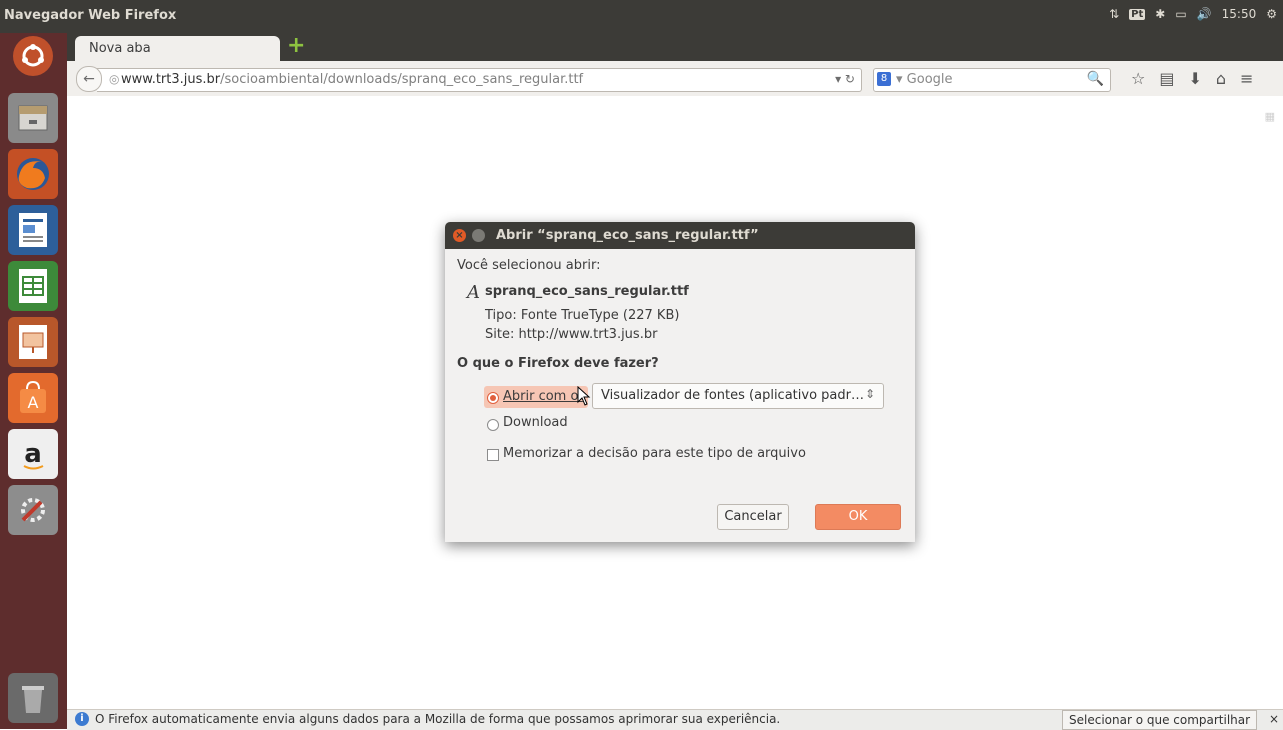 The height and width of the screenshot is (730, 1283). What do you see at coordinates (529, 265) in the screenshot?
I see `dialog-intro: Você selecionou abrir:` at bounding box center [529, 265].